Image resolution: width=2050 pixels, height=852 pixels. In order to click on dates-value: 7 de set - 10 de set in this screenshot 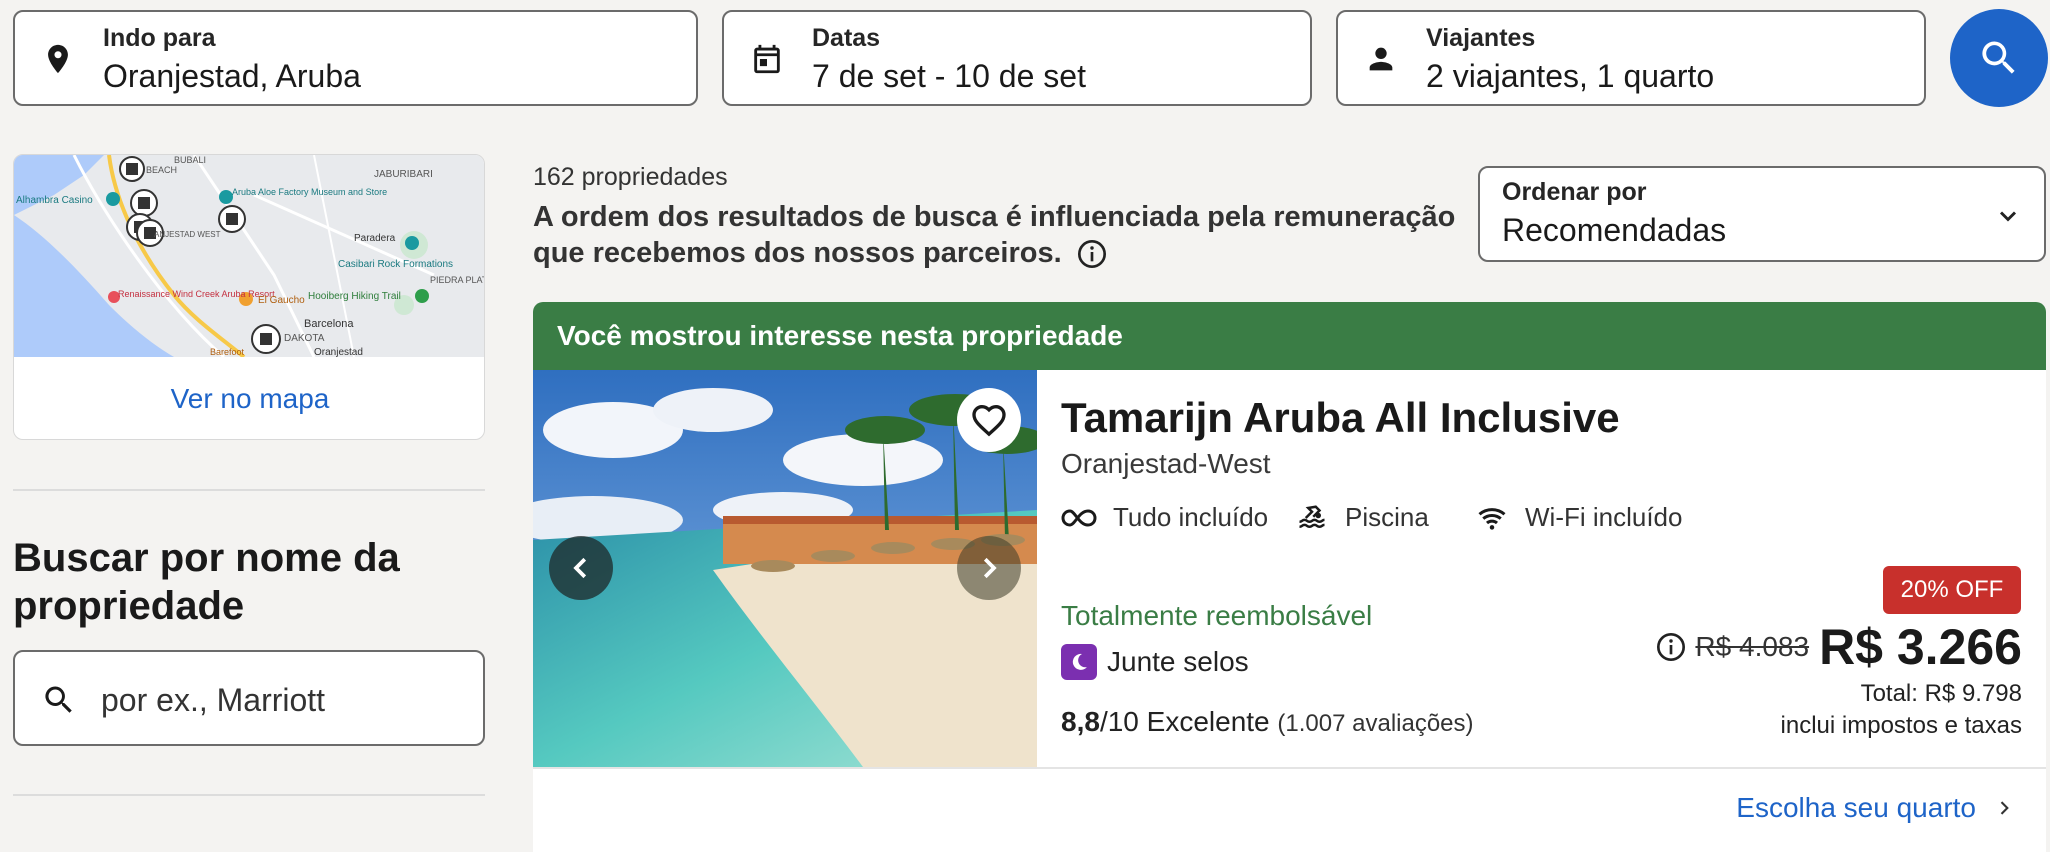, I will do `click(949, 76)`.